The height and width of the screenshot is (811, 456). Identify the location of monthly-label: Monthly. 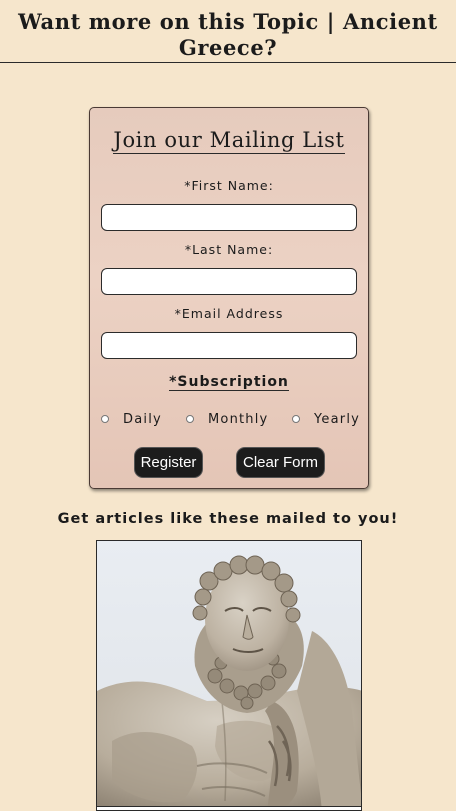
(238, 419).